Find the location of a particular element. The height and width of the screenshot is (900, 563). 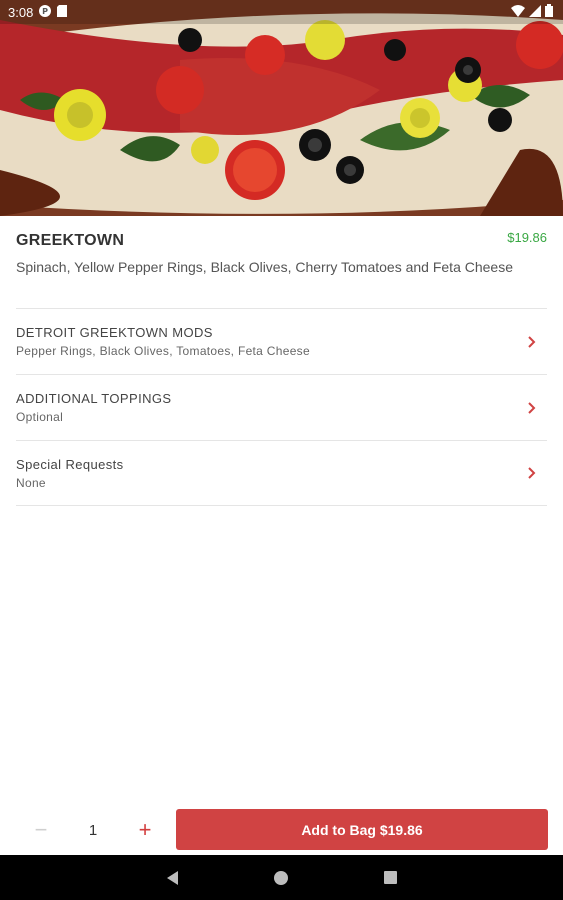

recent-apps-icon is located at coordinates (390, 877).